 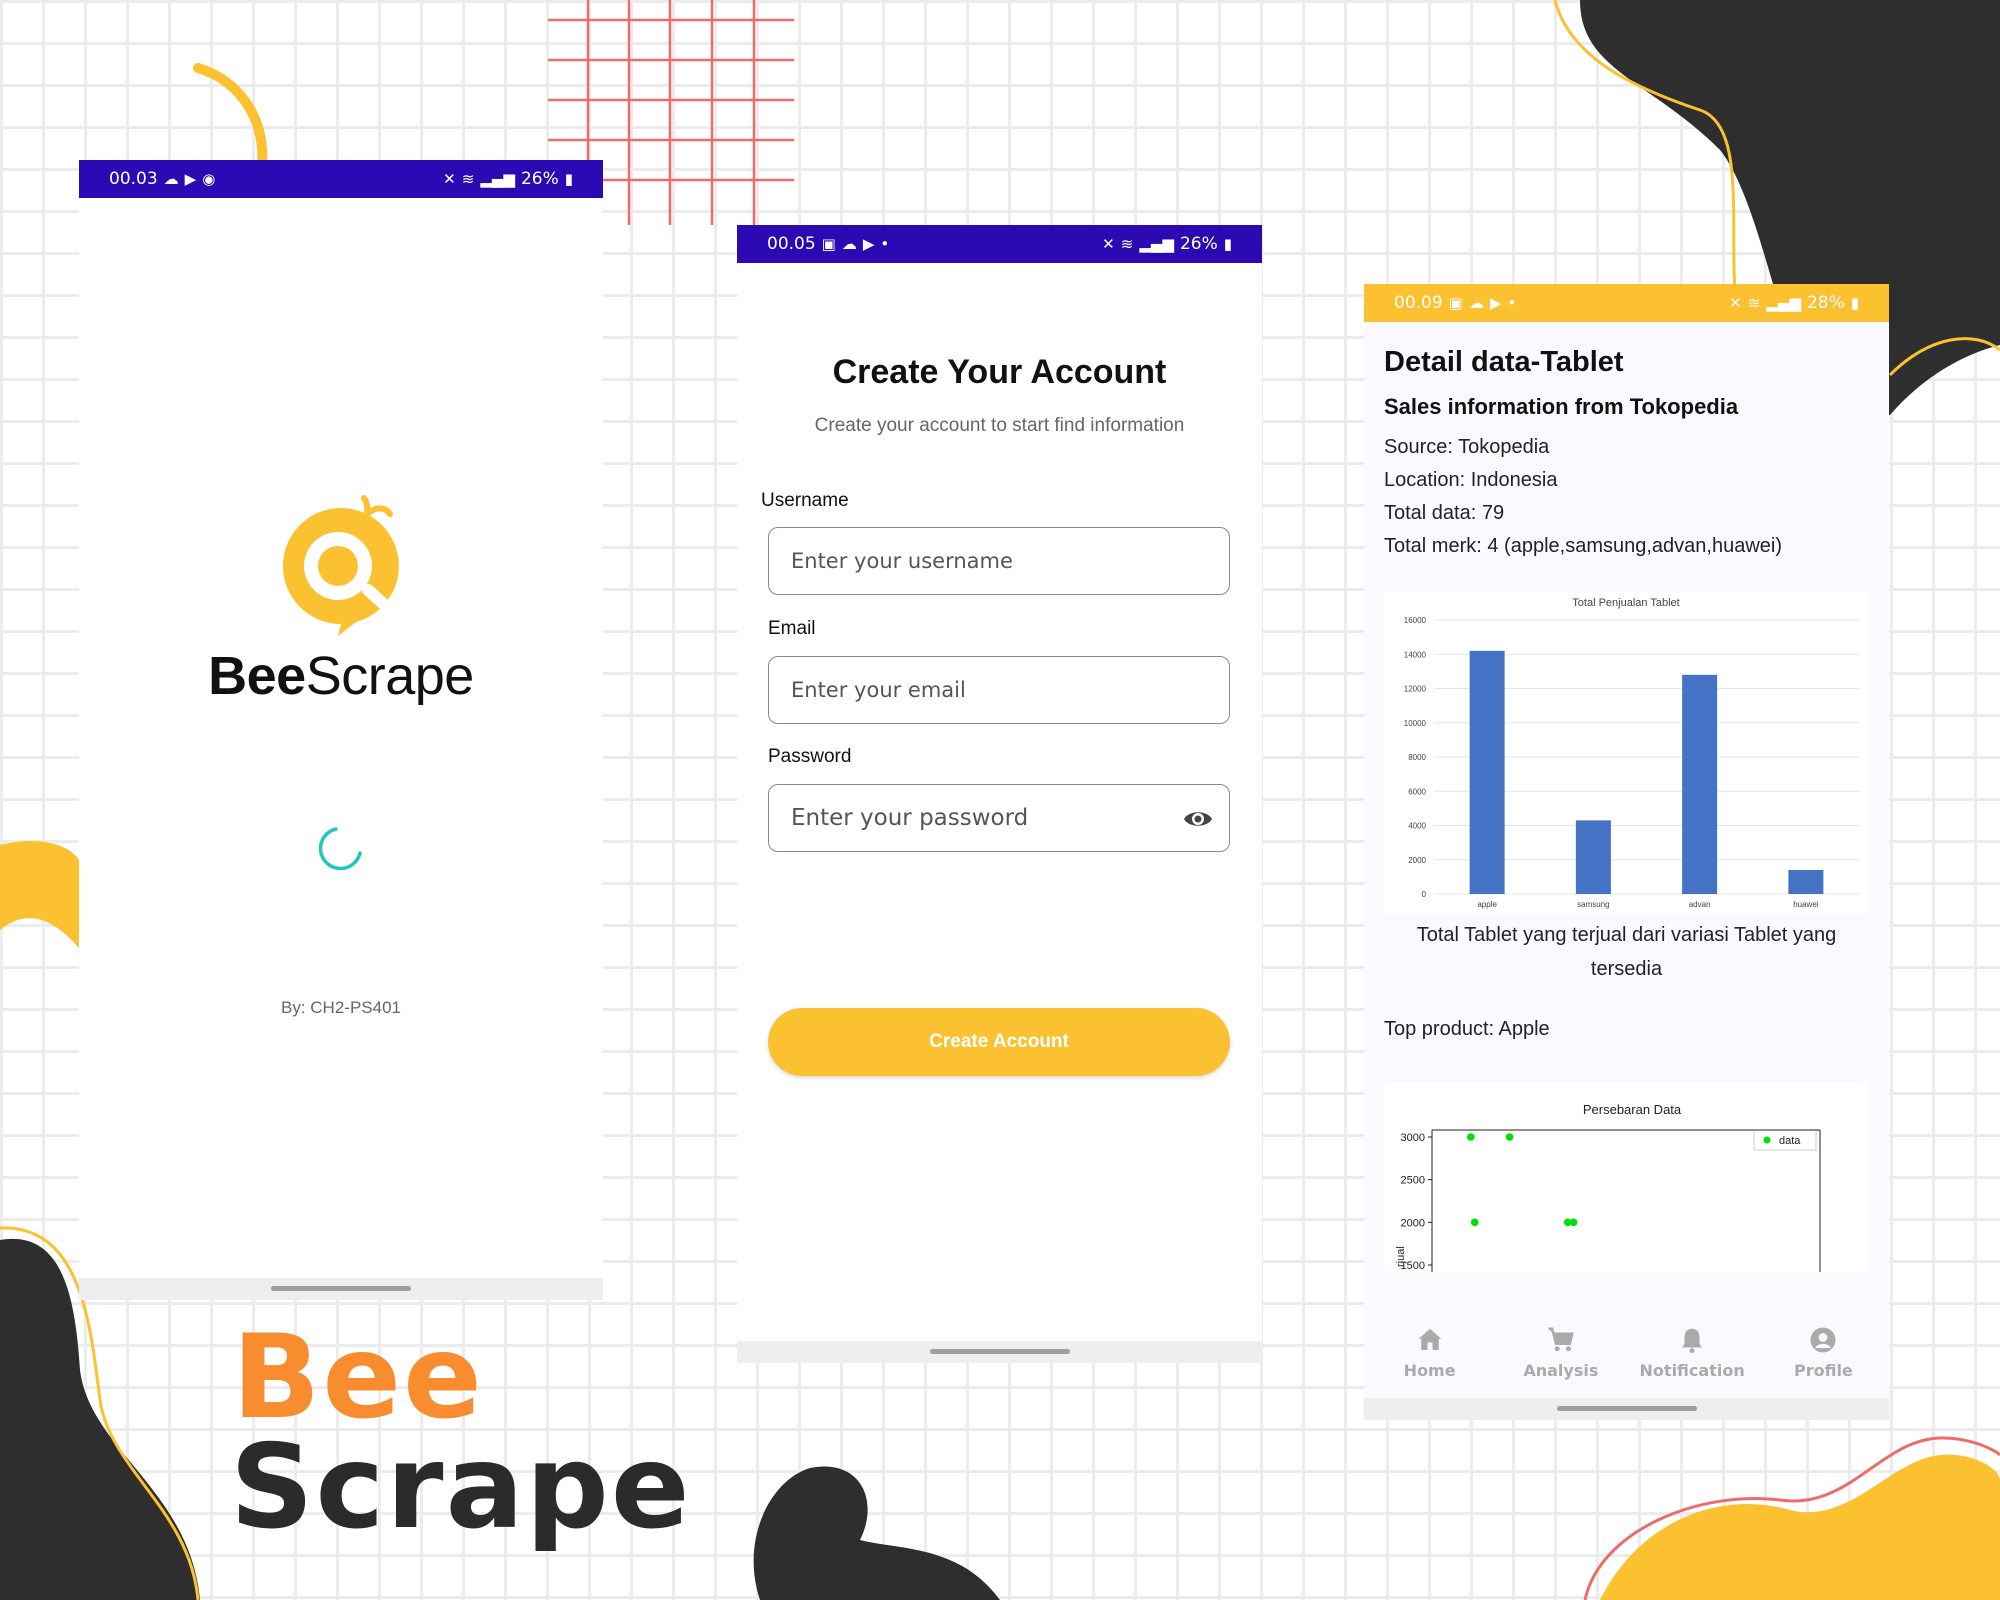 I want to click on bar-apple, so click(x=1487, y=772).